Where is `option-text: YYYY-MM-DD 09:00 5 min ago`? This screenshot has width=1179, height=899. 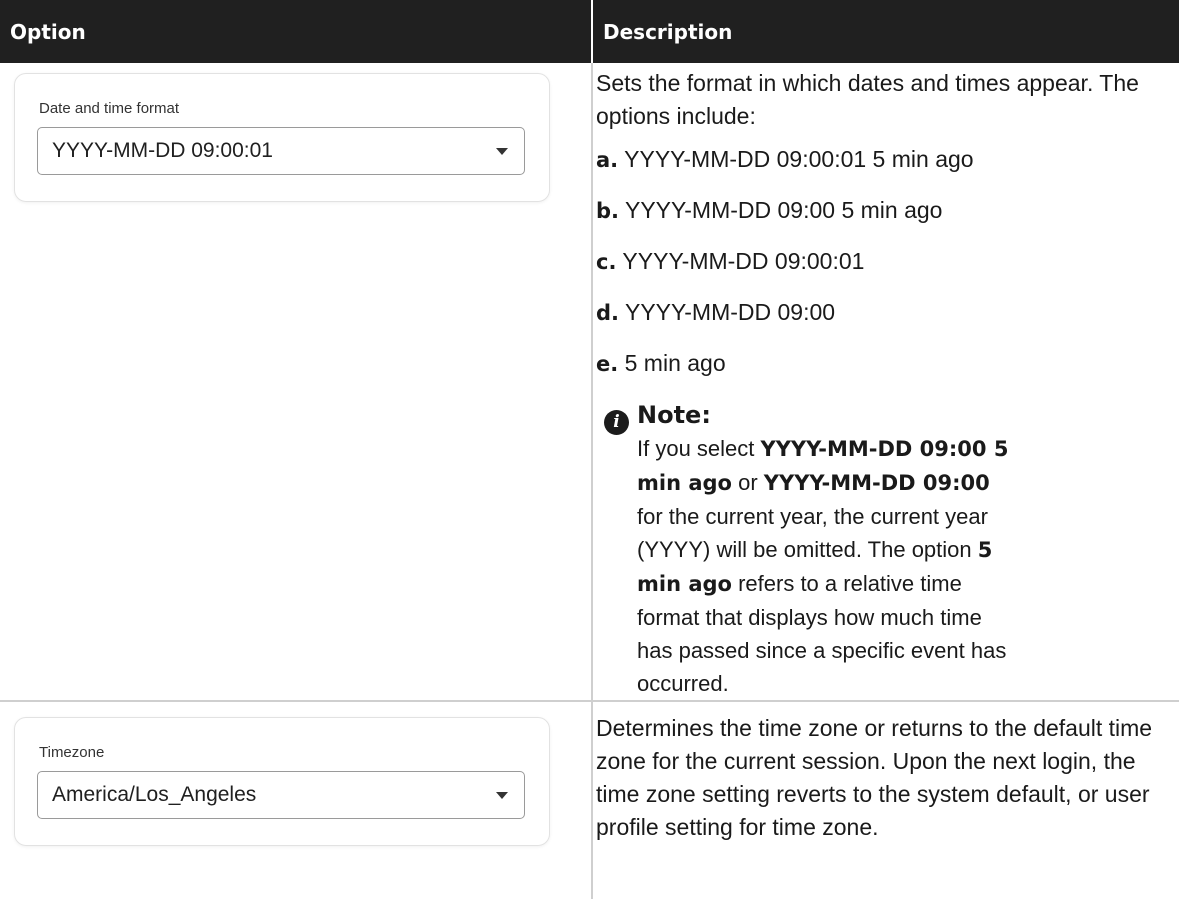
option-text: YYYY-MM-DD 09:00 5 min ago is located at coordinates (784, 210).